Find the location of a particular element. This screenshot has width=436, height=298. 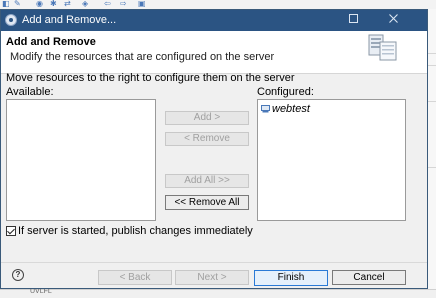

help-icon: ? is located at coordinates (18, 275).